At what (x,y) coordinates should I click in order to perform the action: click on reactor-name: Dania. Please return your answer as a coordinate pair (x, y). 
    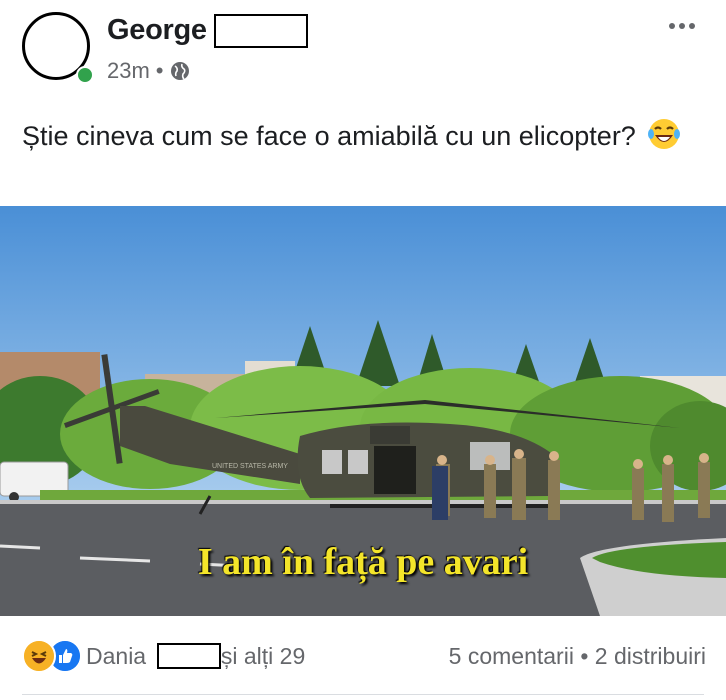
    Looking at the image, I should click on (116, 656).